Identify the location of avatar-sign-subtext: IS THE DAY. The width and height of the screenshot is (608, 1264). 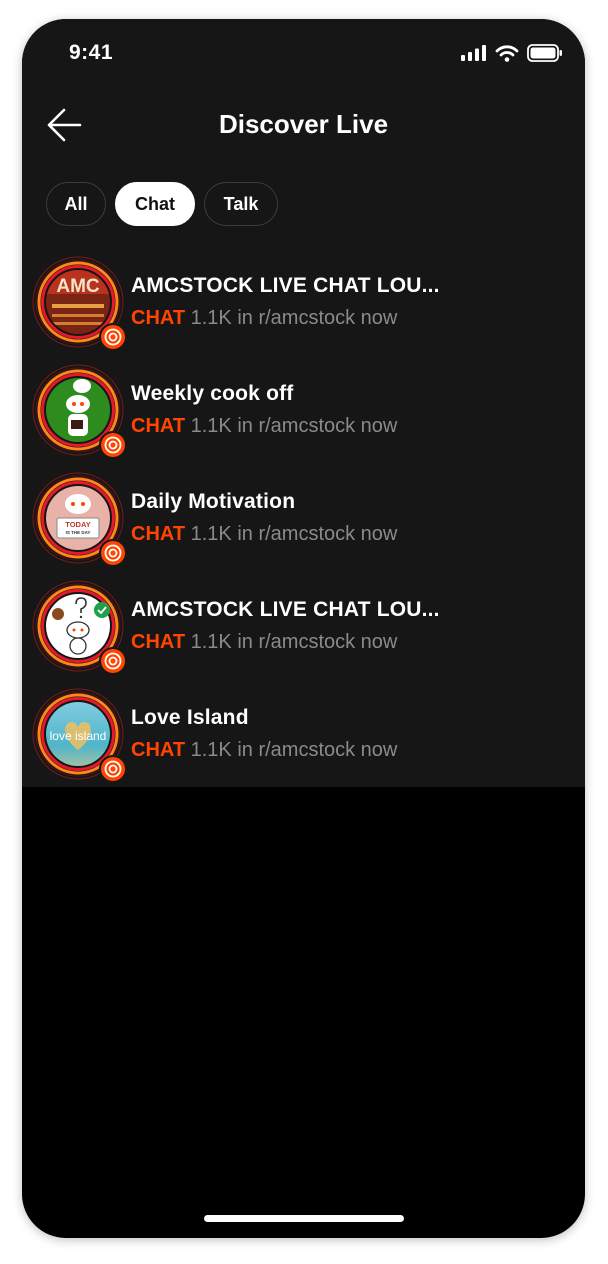
(78, 532).